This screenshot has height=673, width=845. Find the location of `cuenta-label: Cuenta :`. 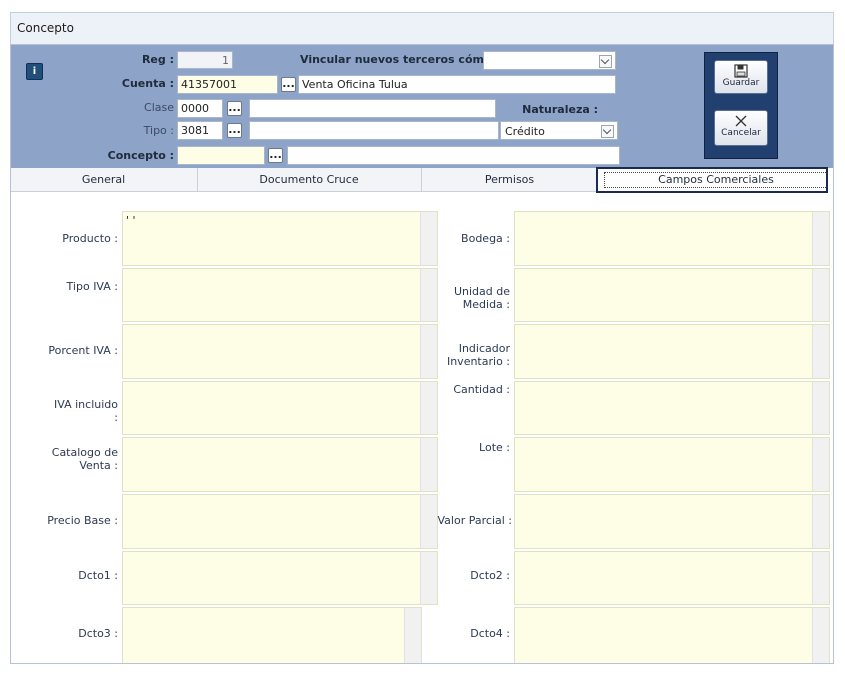

cuenta-label: Cuenta : is located at coordinates (147, 83).